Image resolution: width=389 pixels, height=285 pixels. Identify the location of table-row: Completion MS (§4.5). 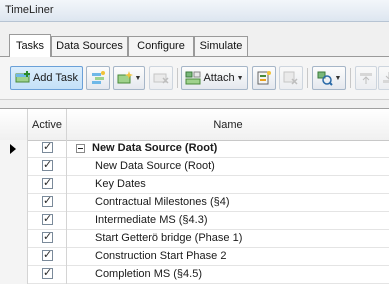
(194, 275).